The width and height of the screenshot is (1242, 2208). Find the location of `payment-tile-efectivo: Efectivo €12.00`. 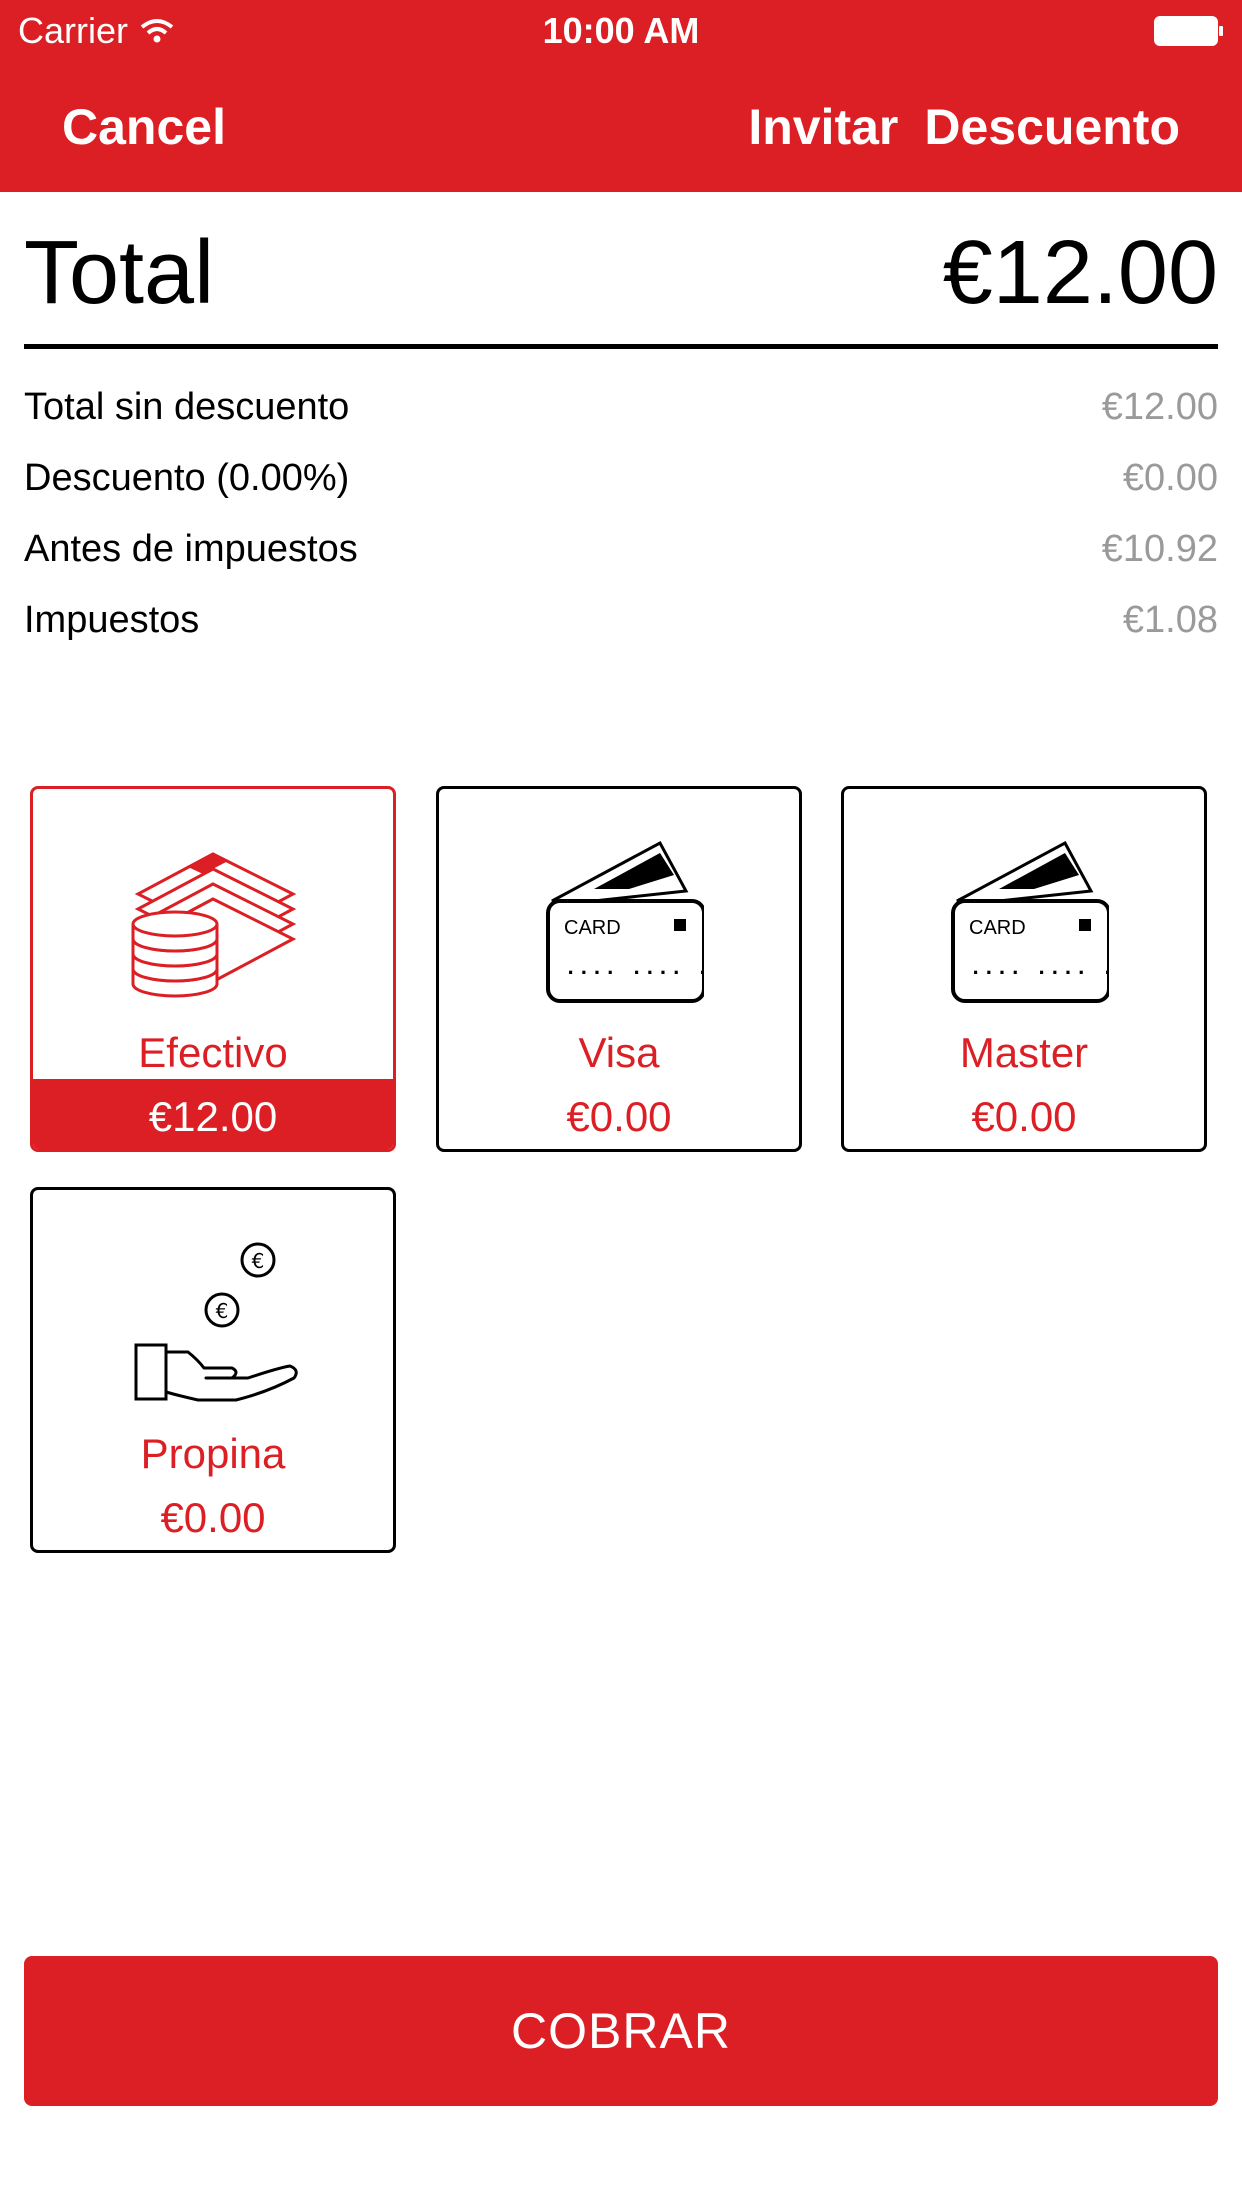

payment-tile-efectivo: Efectivo €12.00 is located at coordinates (213, 969).